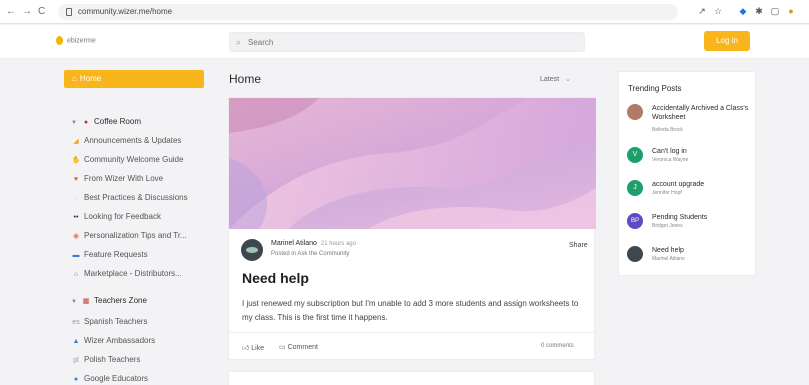 The width and height of the screenshot is (809, 385). What do you see at coordinates (668, 259) in the screenshot?
I see `trending-item-author: Marinel Atilano` at bounding box center [668, 259].